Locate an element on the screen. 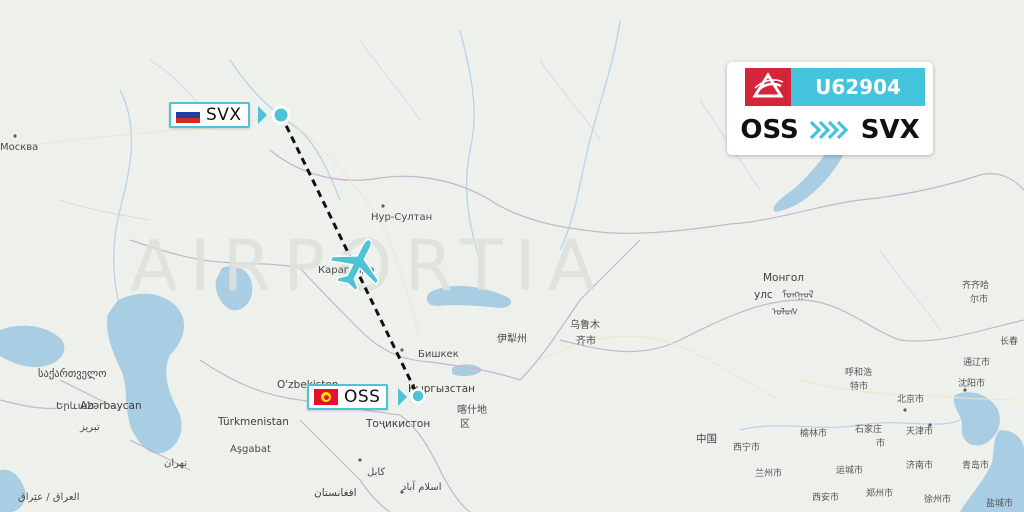 The image size is (1024, 512). label-iraq: العراق / عێراق is located at coordinates (48, 497).